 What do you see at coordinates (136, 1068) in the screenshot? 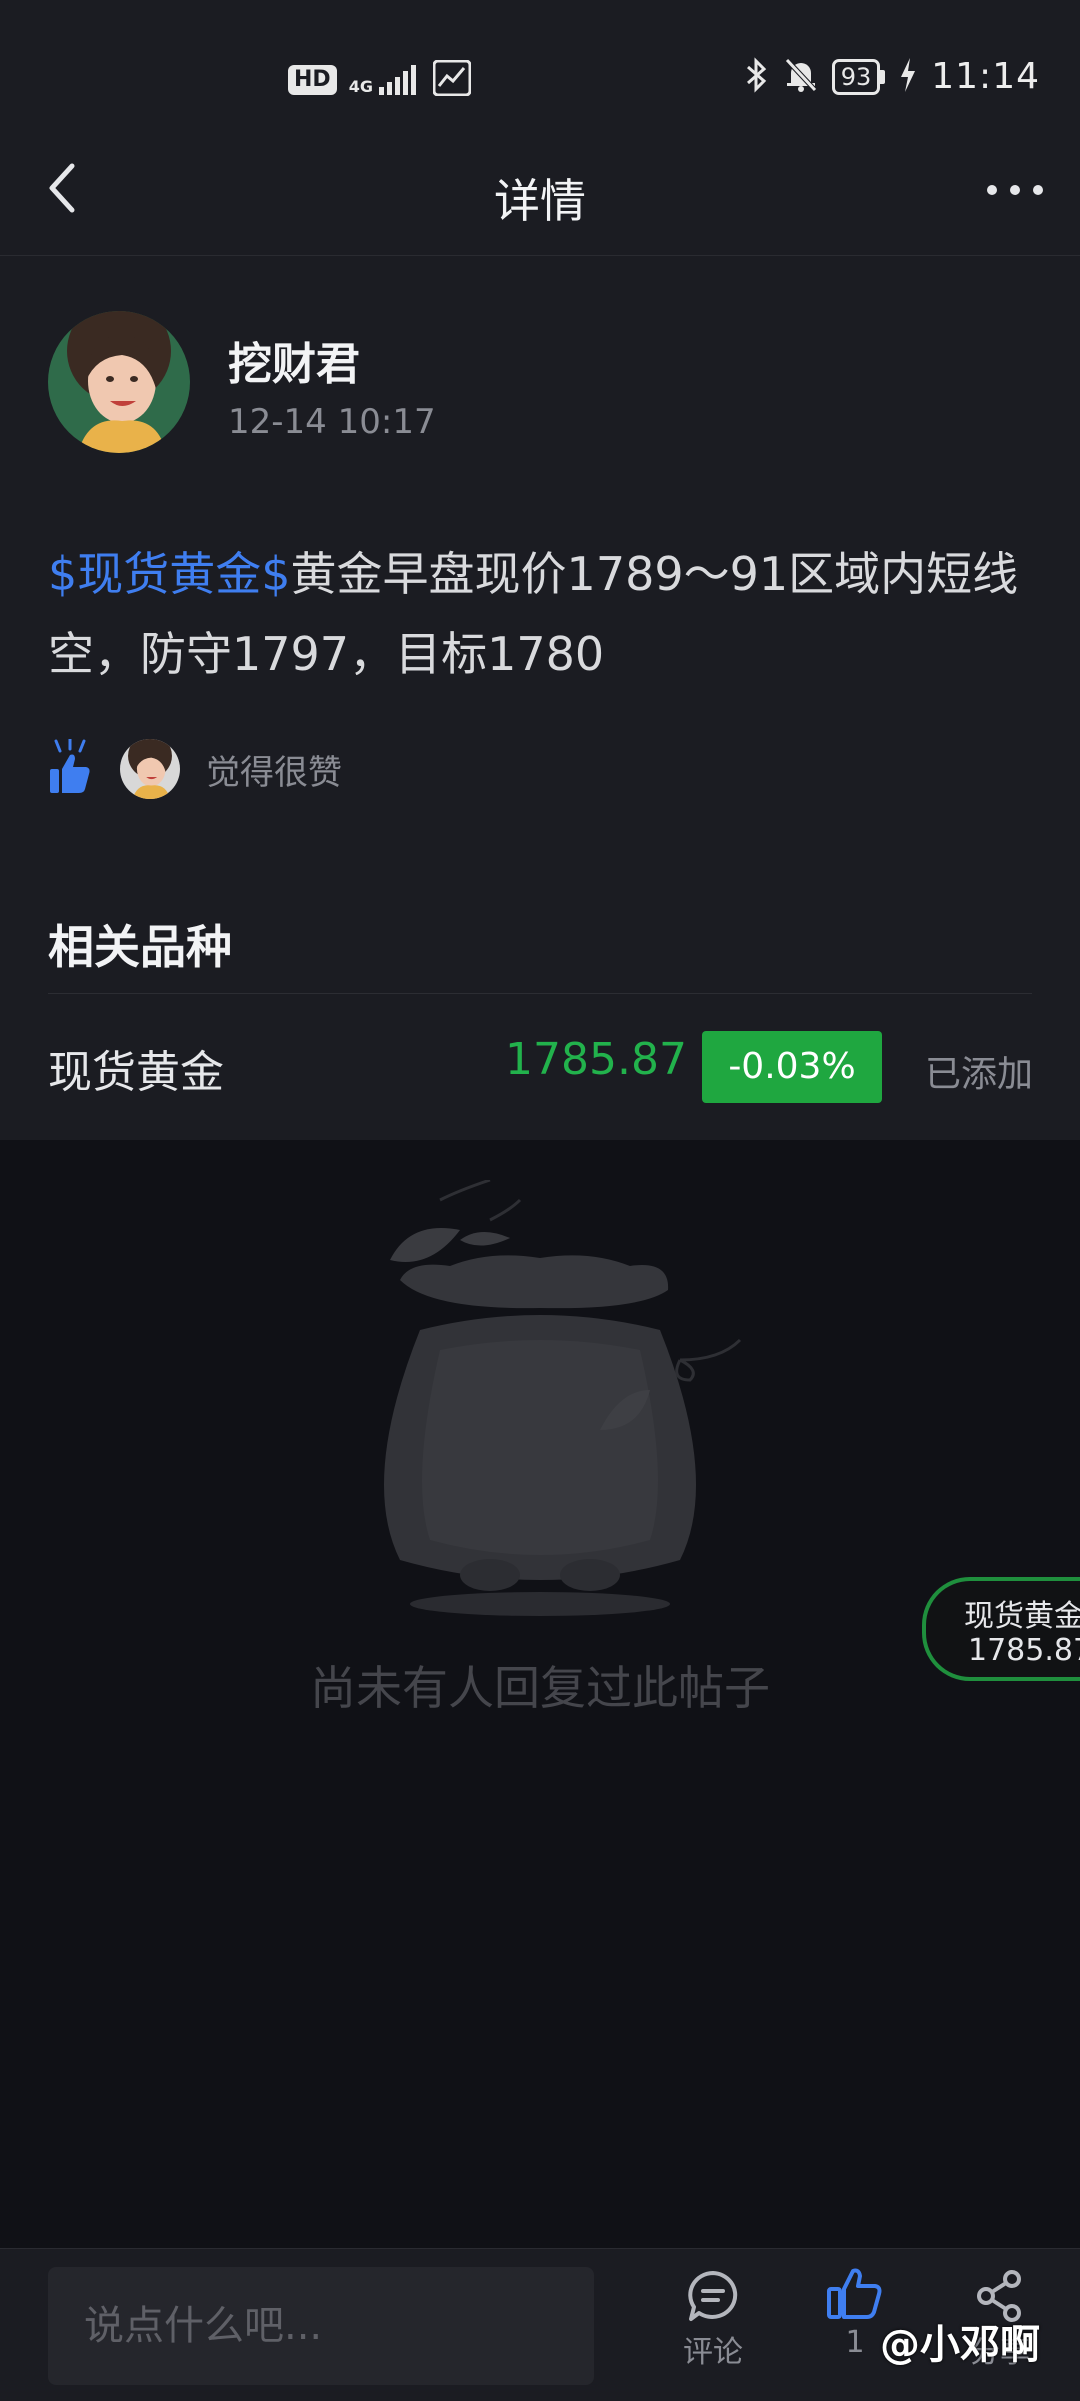
I see `instrument-name: 现货黄金` at bounding box center [136, 1068].